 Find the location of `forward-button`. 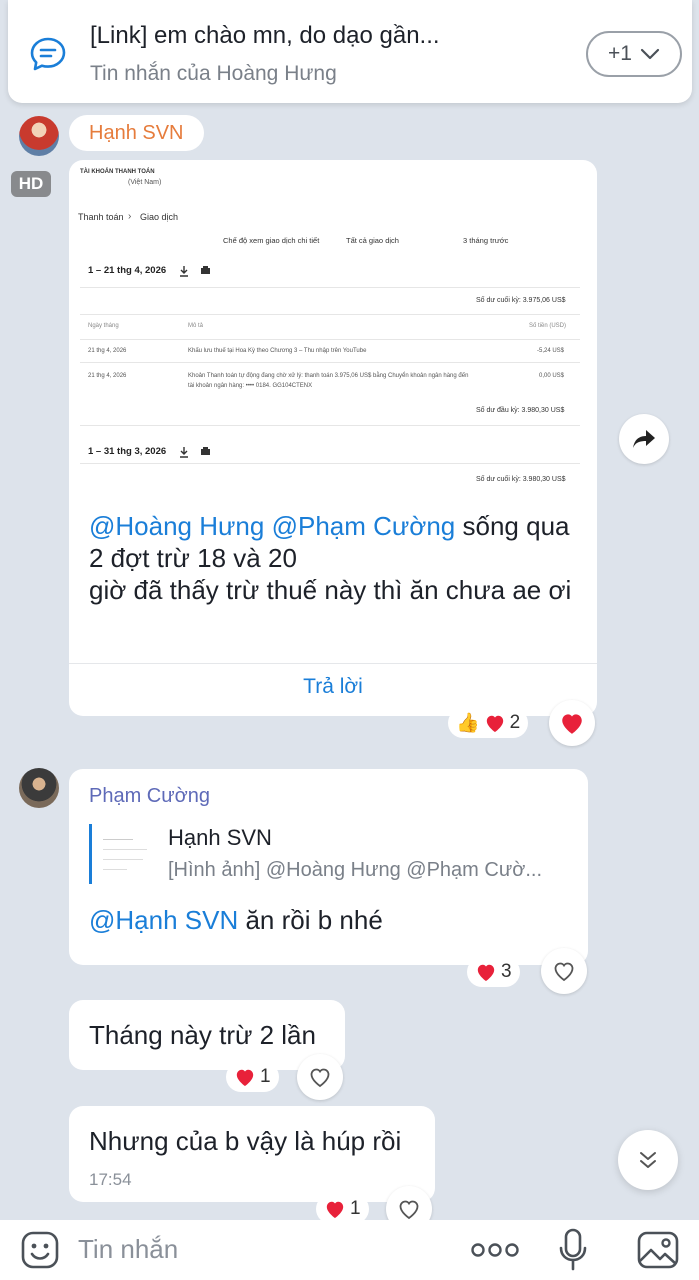

forward-button is located at coordinates (644, 439).